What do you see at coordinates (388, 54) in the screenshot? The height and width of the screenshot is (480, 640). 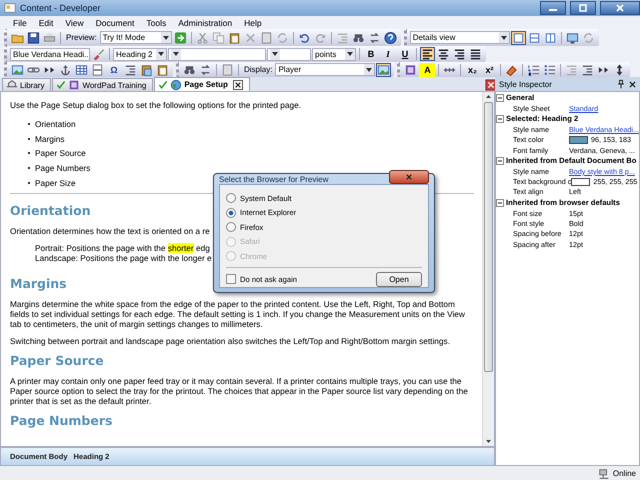 I see `format-button: I` at bounding box center [388, 54].